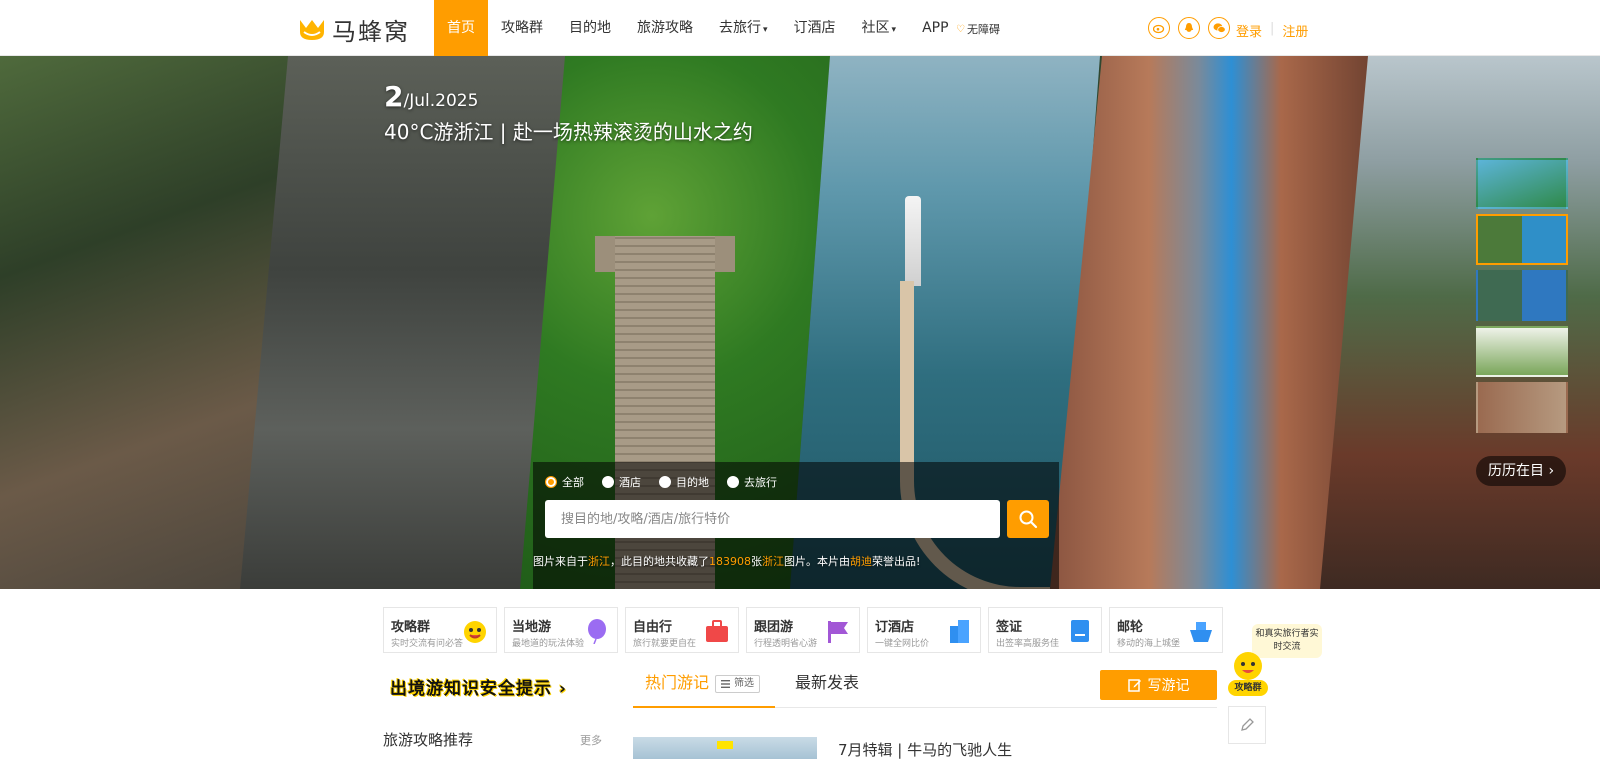 The height and width of the screenshot is (760, 1600). I want to click on auth-links: 登录 | 注册, so click(1272, 30).